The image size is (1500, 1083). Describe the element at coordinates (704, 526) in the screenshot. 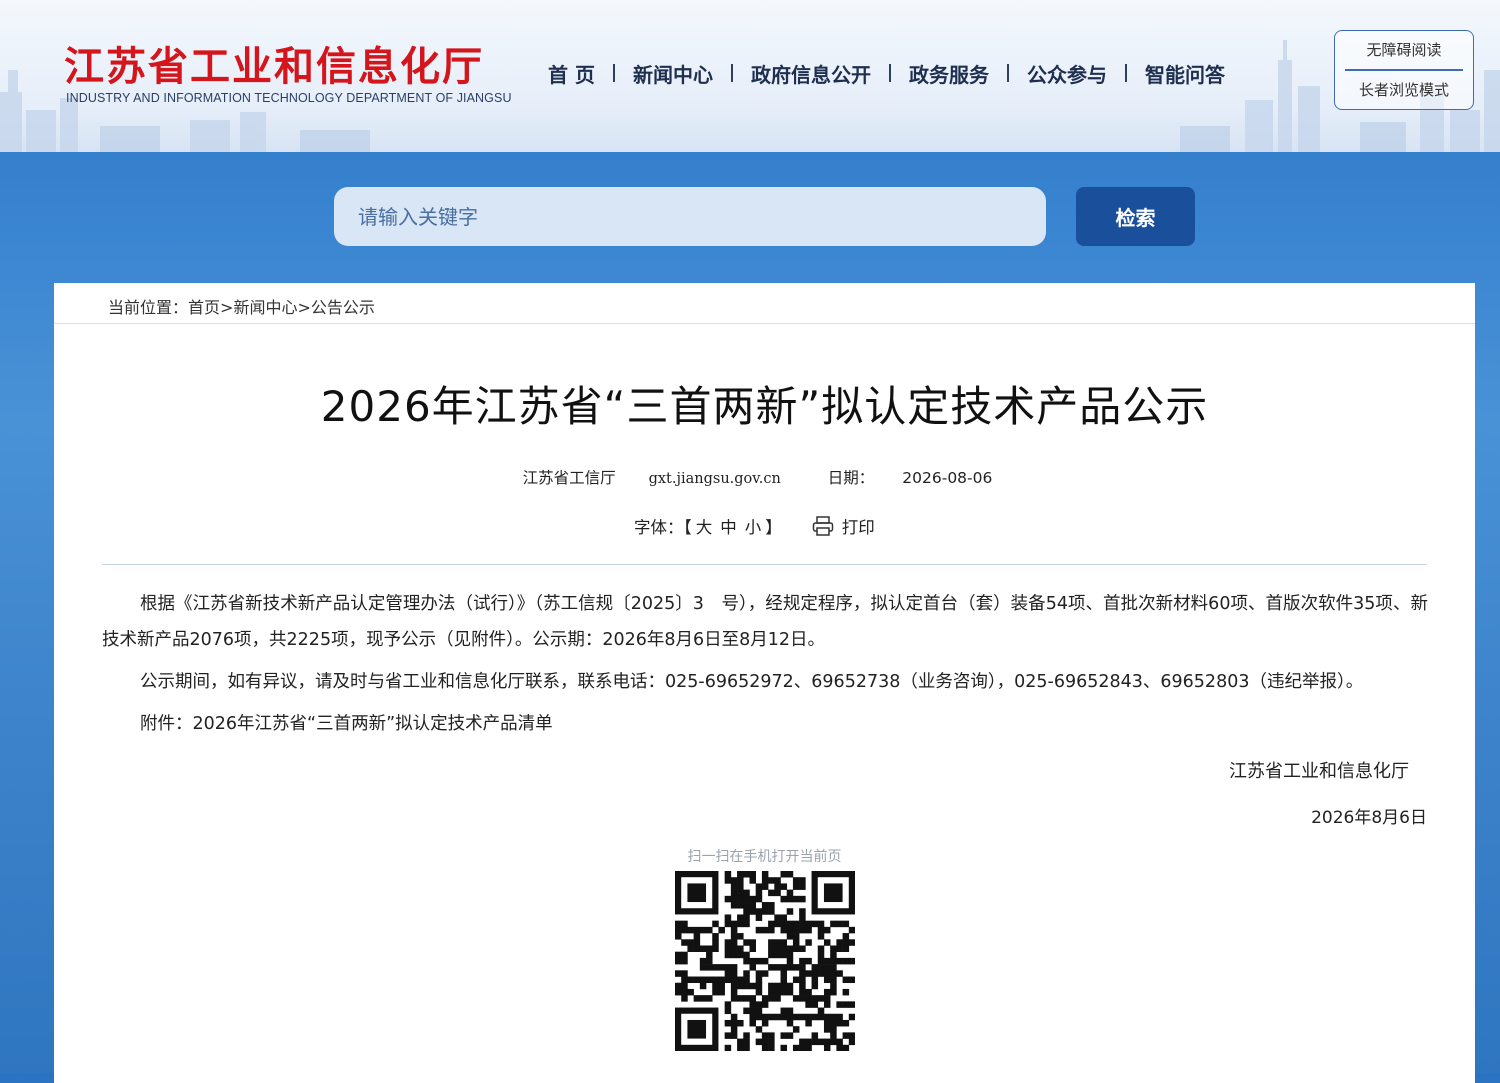

I see `font-size-large-link: 大` at that location.